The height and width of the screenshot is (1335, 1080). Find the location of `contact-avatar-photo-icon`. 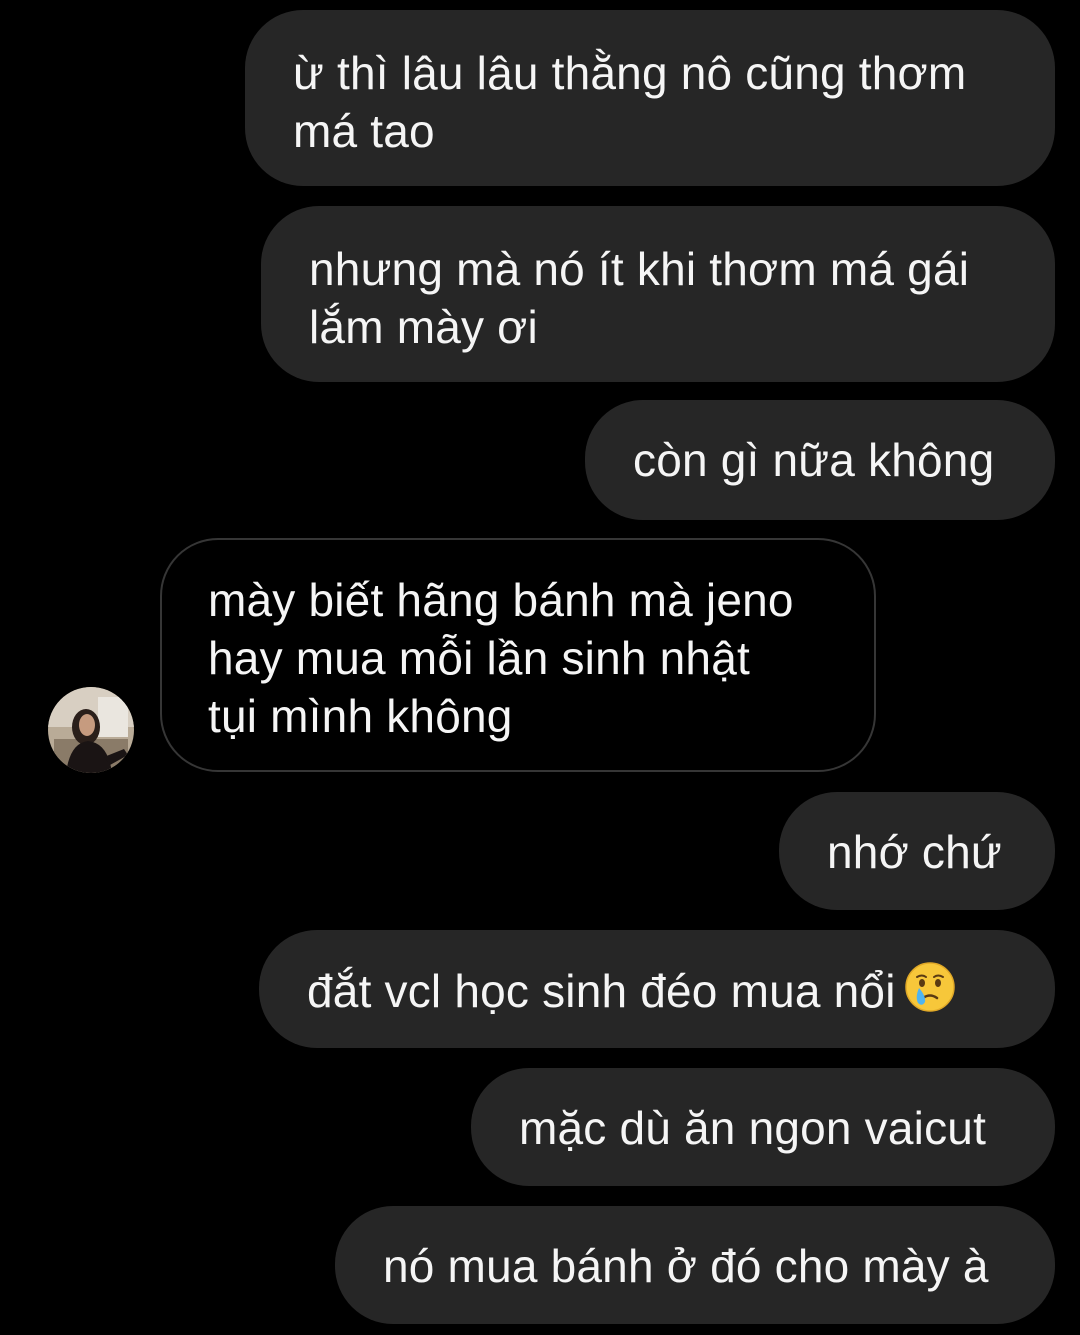

contact-avatar-photo-icon is located at coordinates (91, 730).